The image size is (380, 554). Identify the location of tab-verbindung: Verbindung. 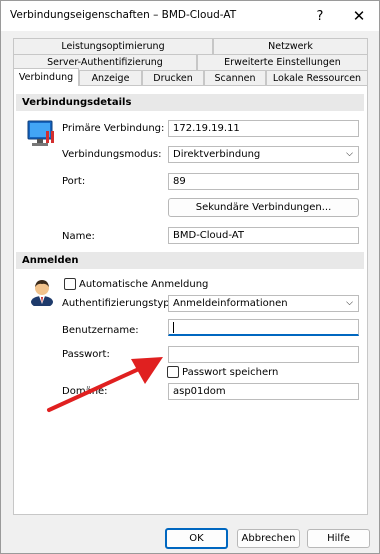
(46, 77).